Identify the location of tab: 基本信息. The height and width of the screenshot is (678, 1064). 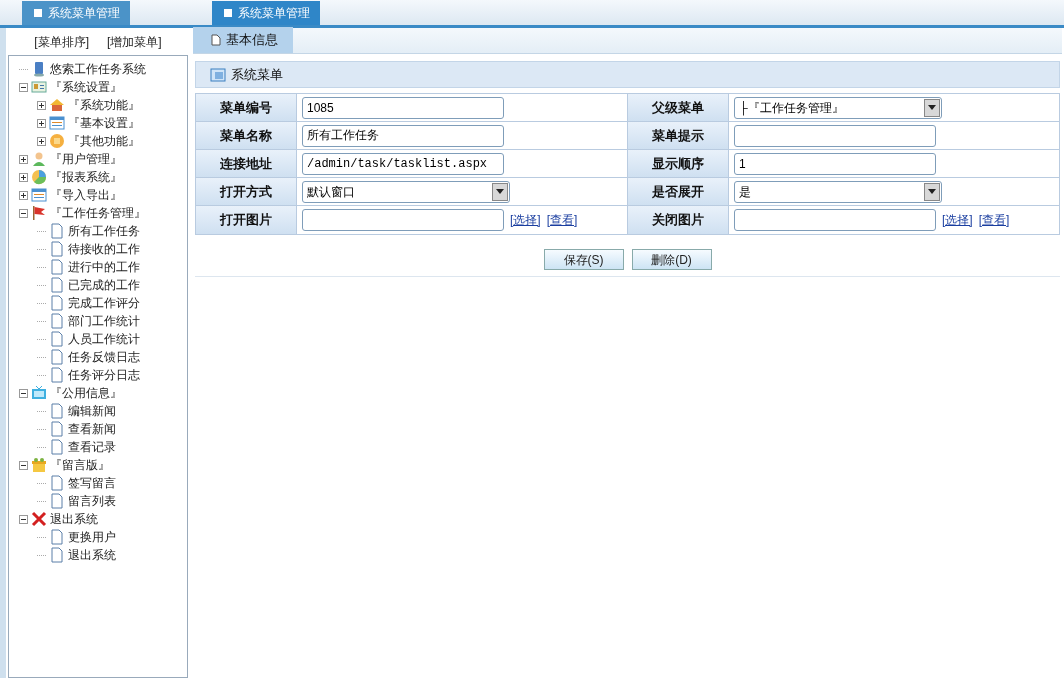
(243, 40).